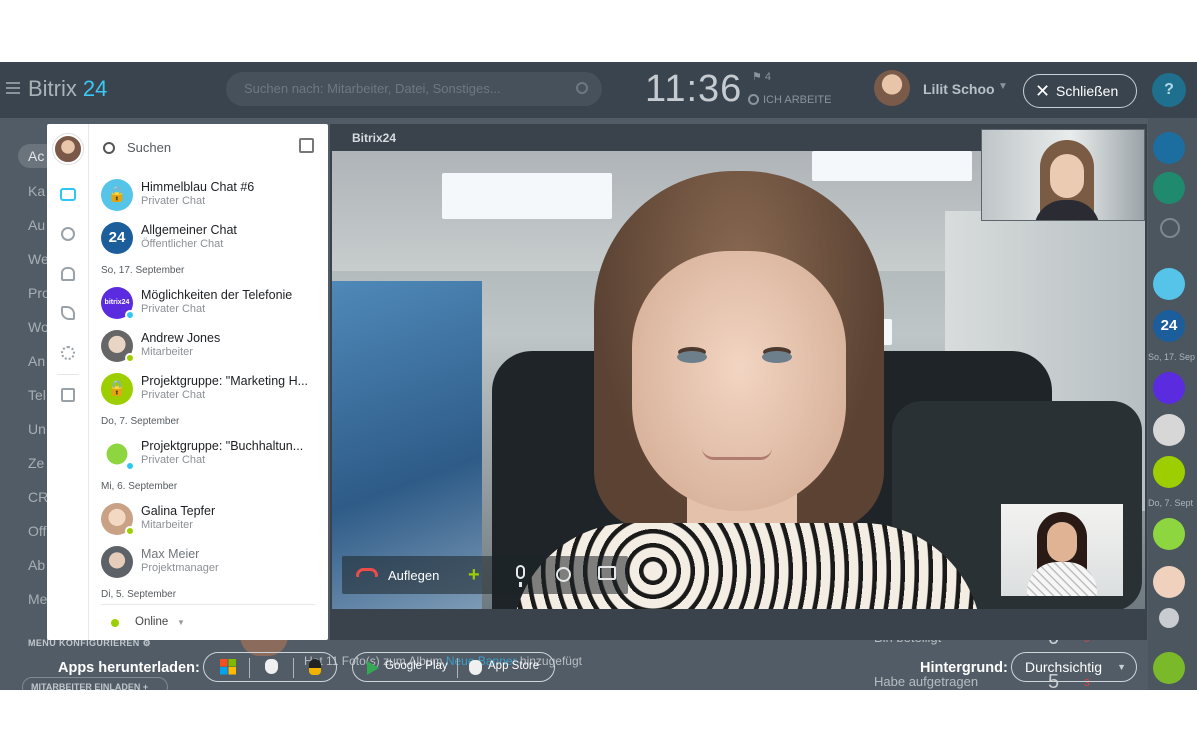 This screenshot has width=1197, height=752. What do you see at coordinates (68, 149) in the screenshot?
I see `my-avatar` at bounding box center [68, 149].